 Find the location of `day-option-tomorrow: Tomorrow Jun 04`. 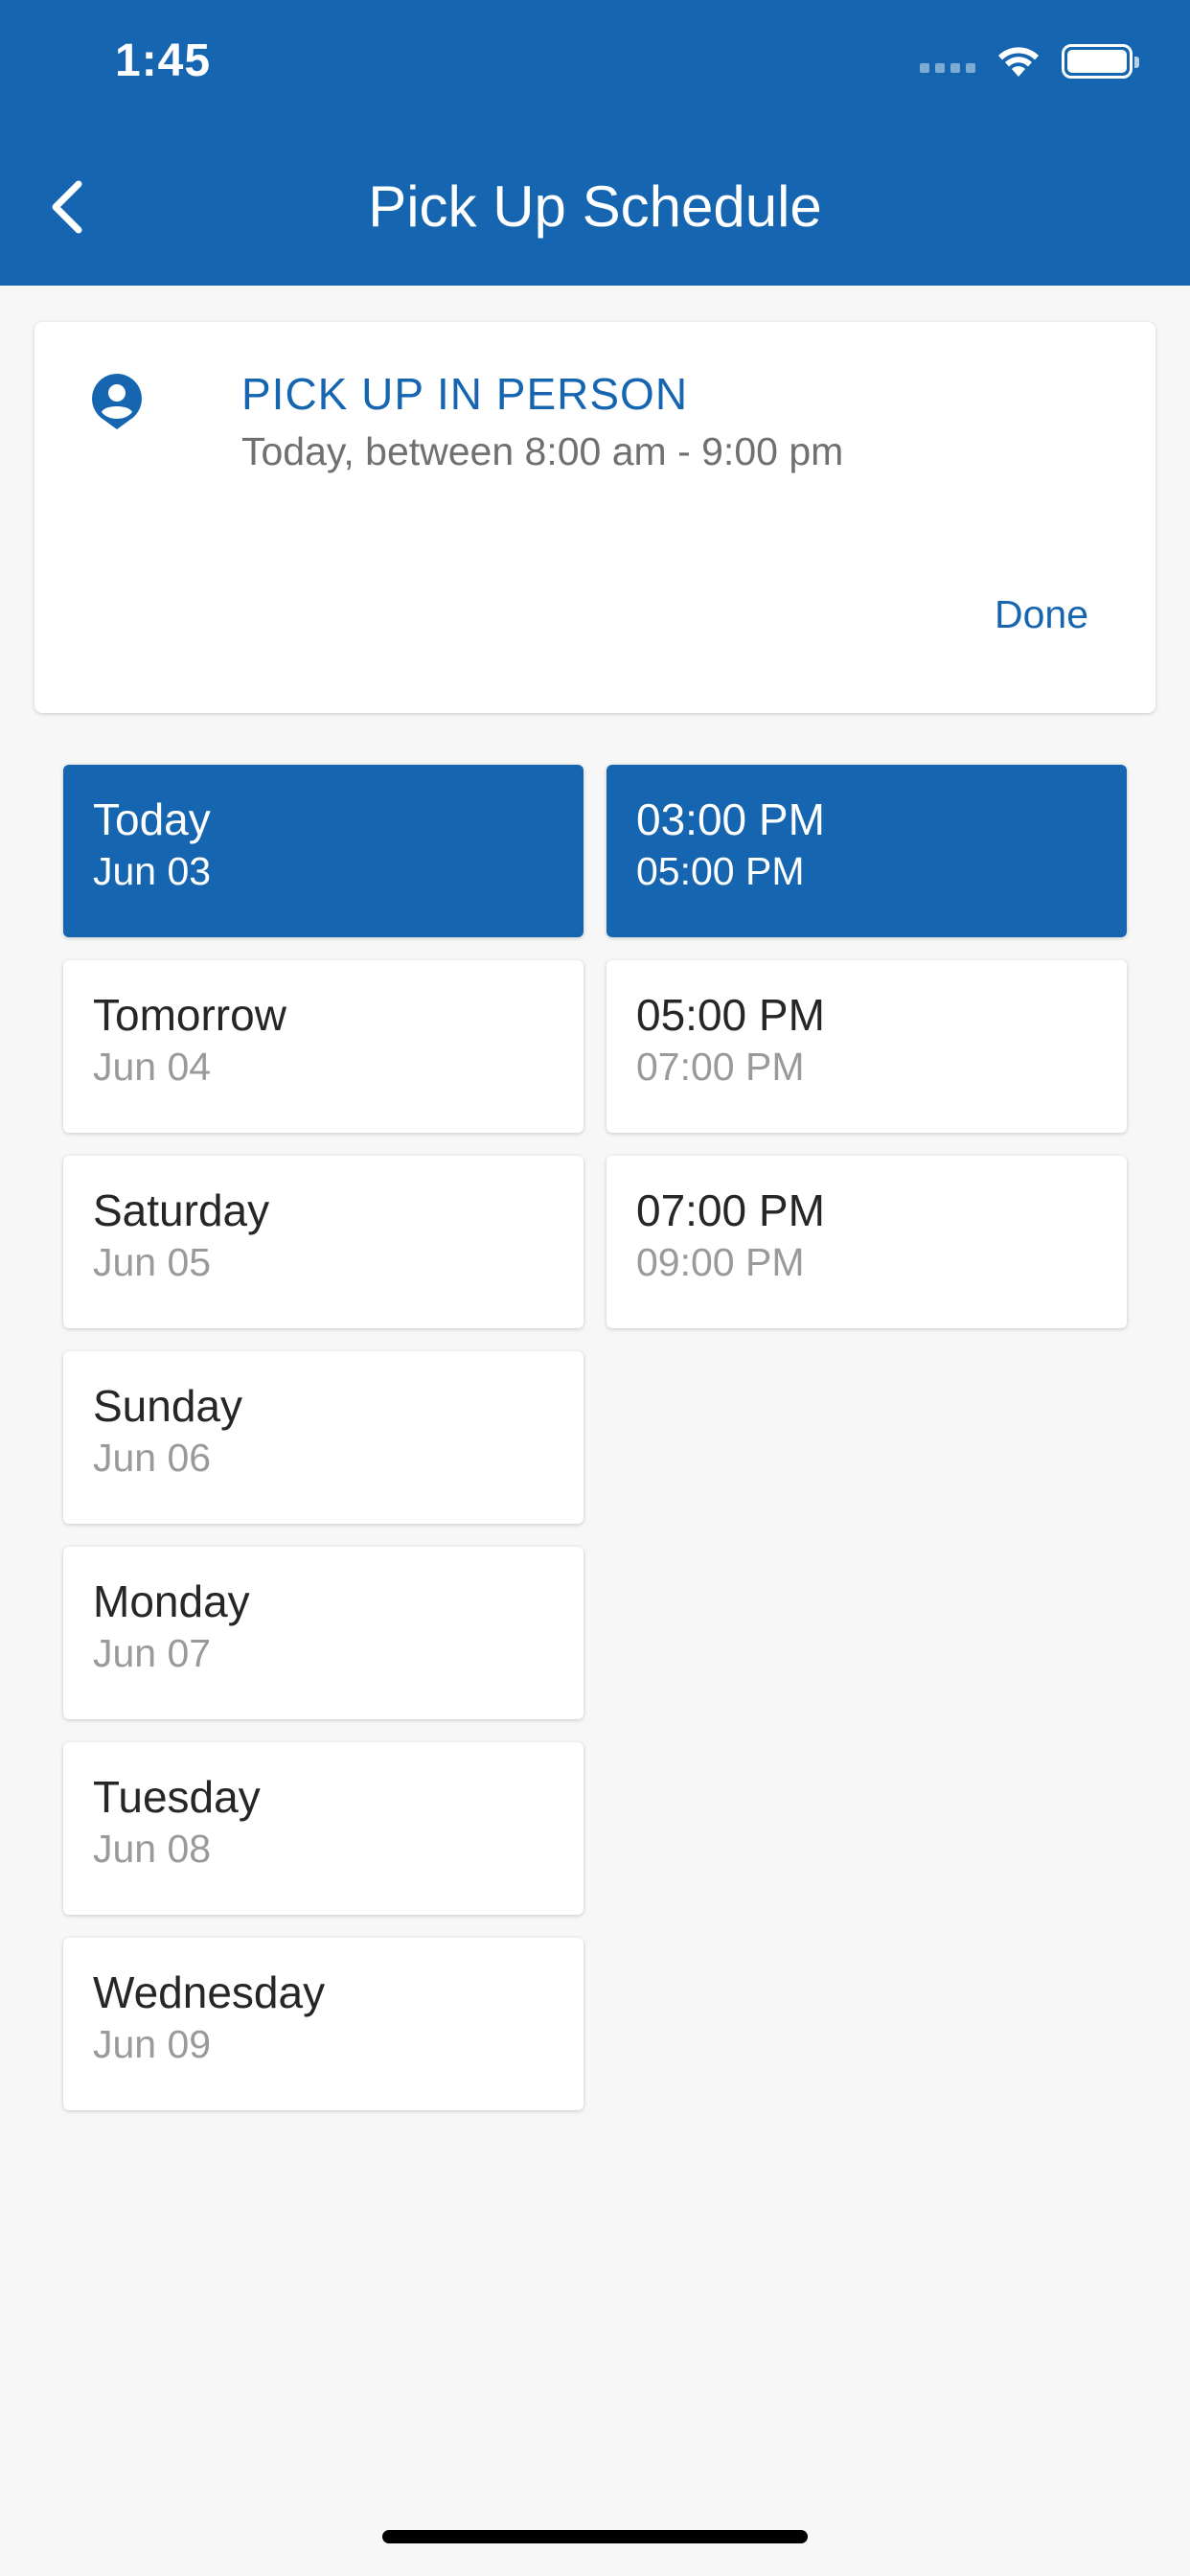

day-option-tomorrow: Tomorrow Jun 04 is located at coordinates (324, 1046).